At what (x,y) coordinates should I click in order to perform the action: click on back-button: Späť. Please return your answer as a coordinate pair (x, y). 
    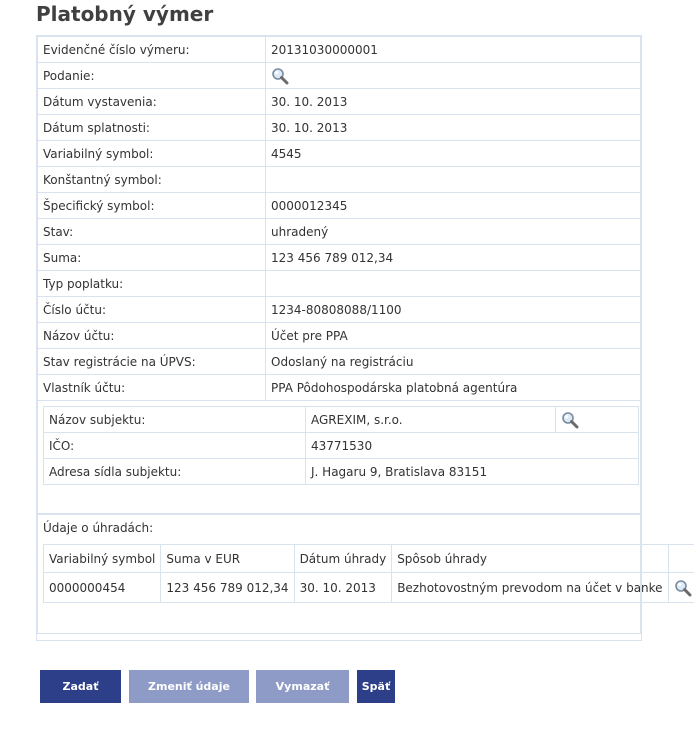
    Looking at the image, I should click on (376, 686).